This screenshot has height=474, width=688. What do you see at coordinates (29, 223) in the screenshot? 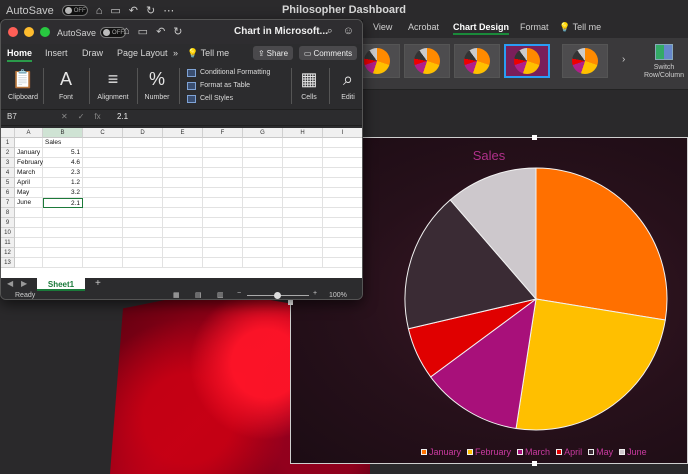
I see `cell-a9` at bounding box center [29, 223].